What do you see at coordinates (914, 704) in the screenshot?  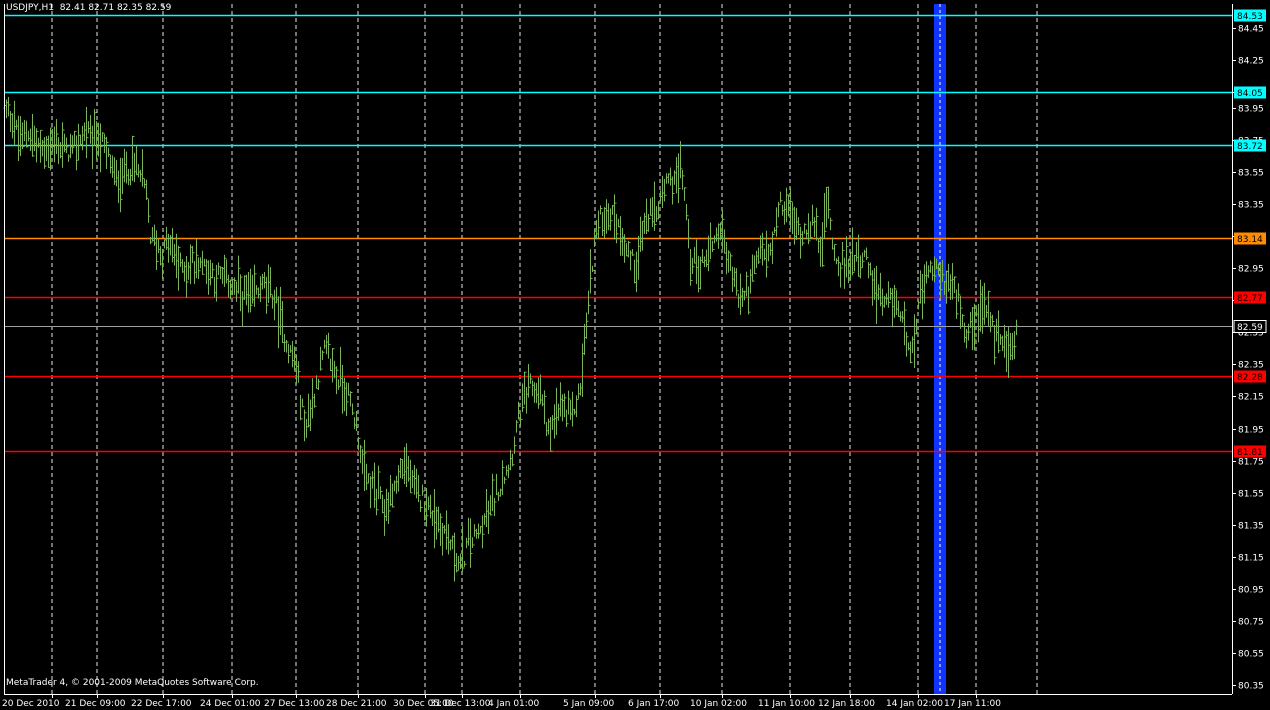 I see `x-tick-label: 14 Jan 02:00` at bounding box center [914, 704].